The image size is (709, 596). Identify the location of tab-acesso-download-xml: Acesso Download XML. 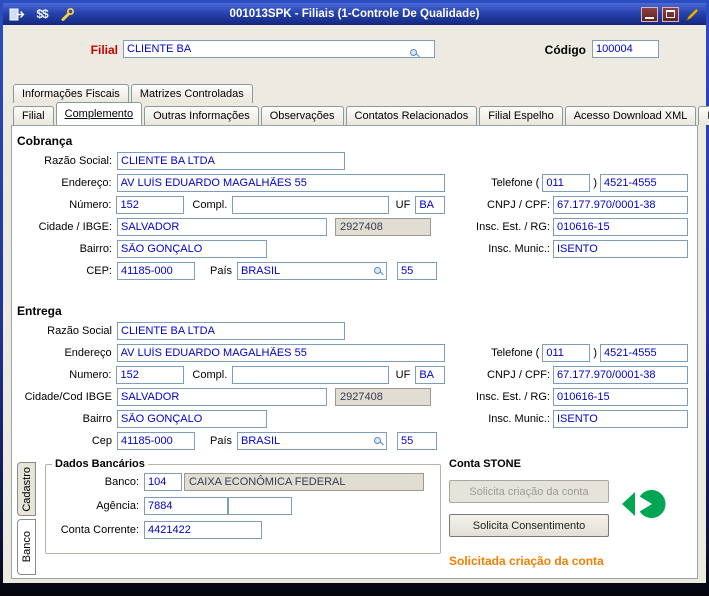
(630, 115).